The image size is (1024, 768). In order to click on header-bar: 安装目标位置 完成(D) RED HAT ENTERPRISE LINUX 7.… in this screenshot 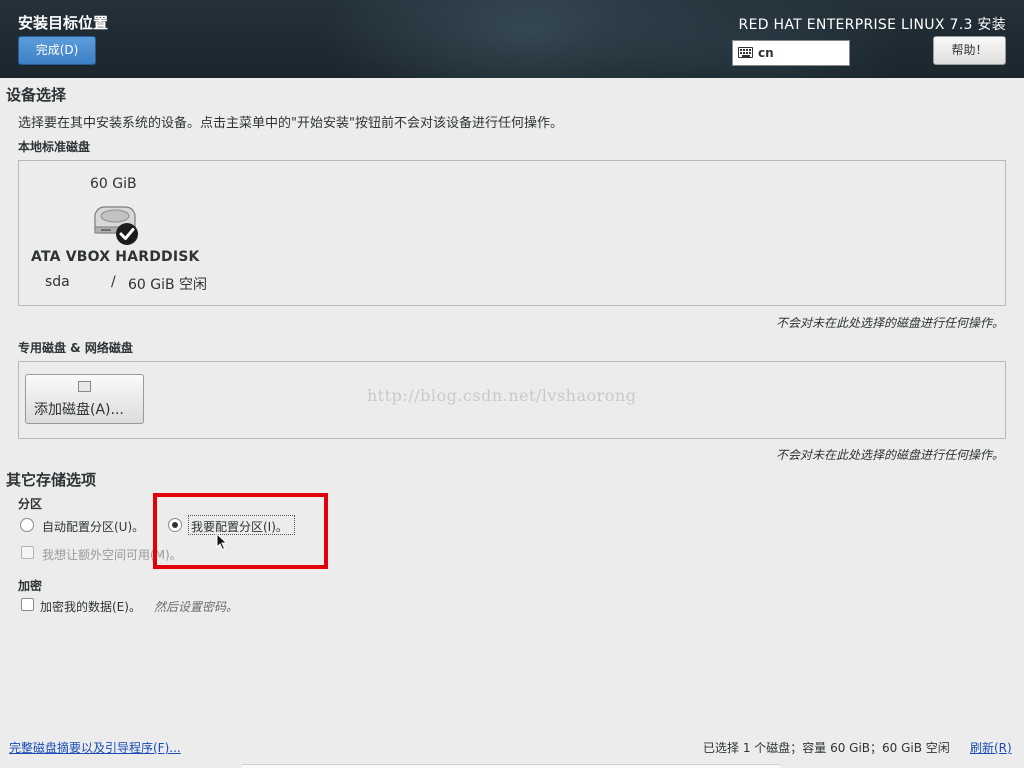, I will do `click(512, 39)`.